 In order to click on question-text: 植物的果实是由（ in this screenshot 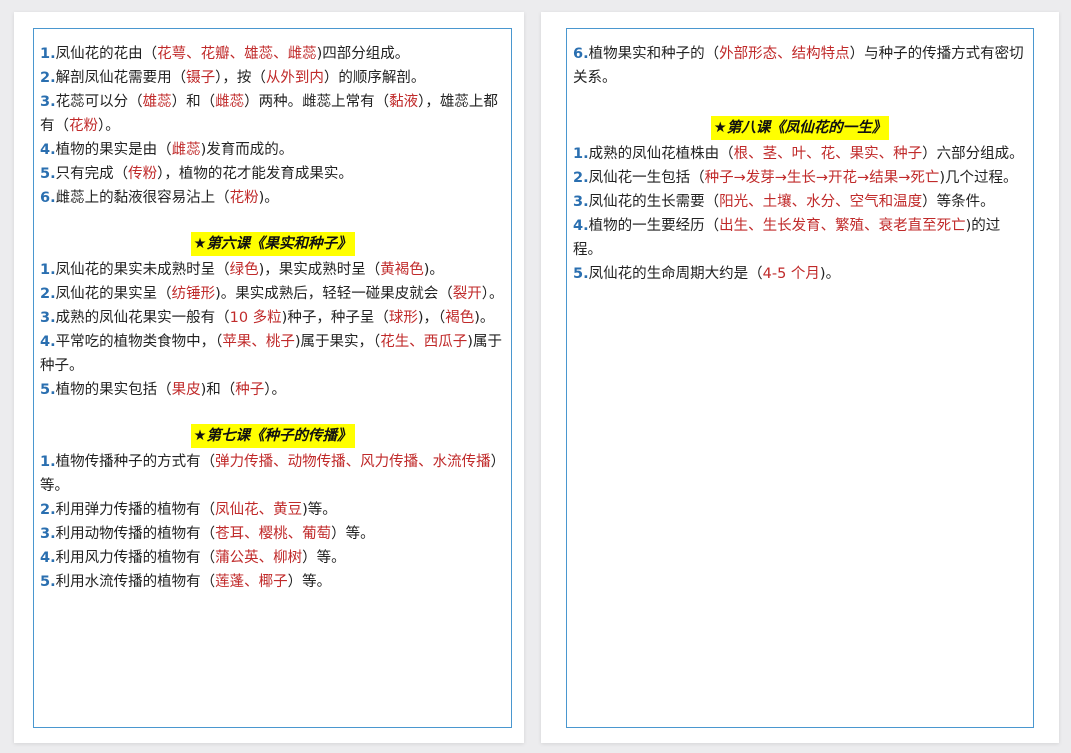, I will do `click(113, 150)`.